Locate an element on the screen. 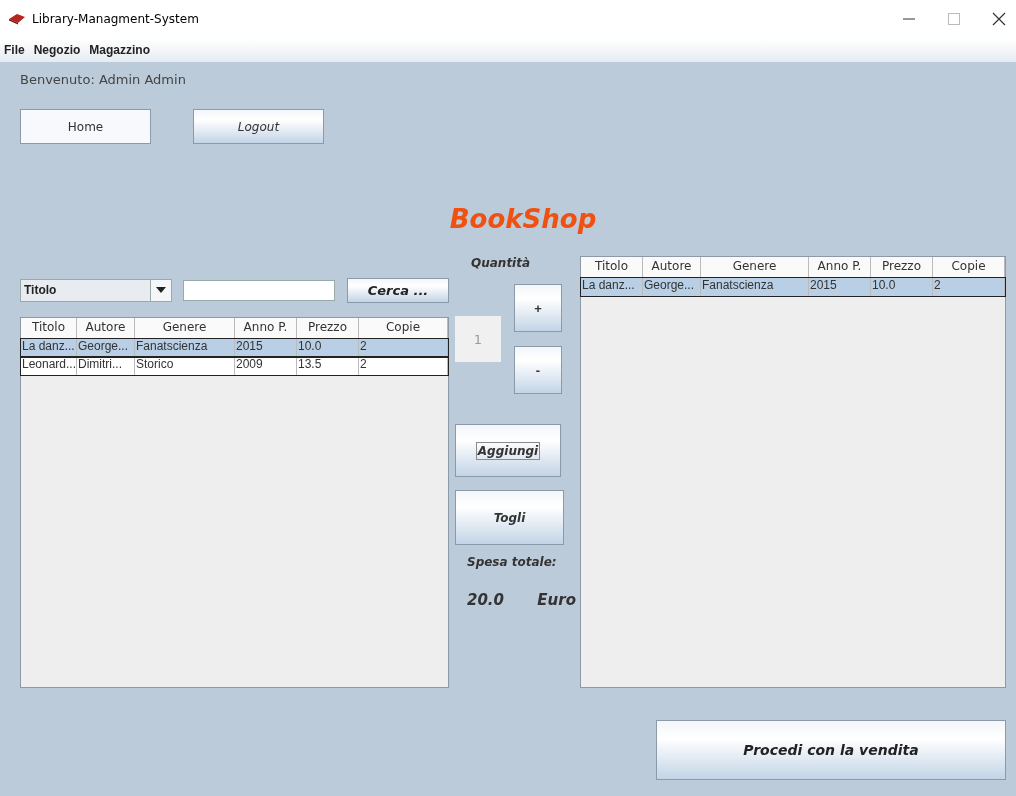 The image size is (1016, 796). search-input is located at coordinates (259, 290).